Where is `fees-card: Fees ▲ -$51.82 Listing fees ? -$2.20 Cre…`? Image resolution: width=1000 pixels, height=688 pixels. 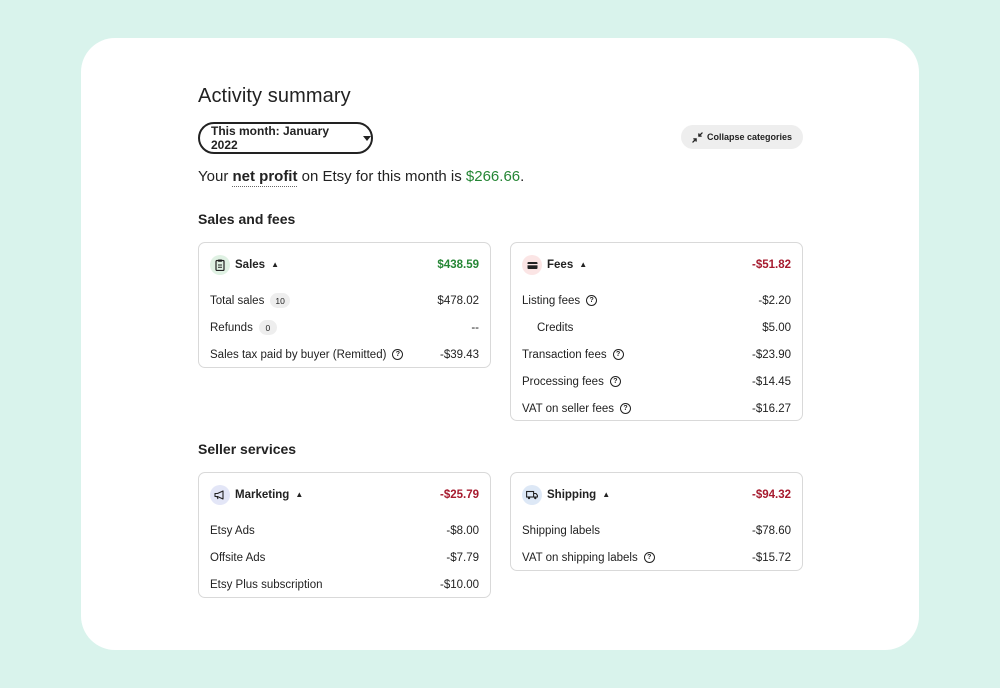 fees-card: Fees ▲ -$51.82 Listing fees ? -$2.20 Cre… is located at coordinates (656, 331).